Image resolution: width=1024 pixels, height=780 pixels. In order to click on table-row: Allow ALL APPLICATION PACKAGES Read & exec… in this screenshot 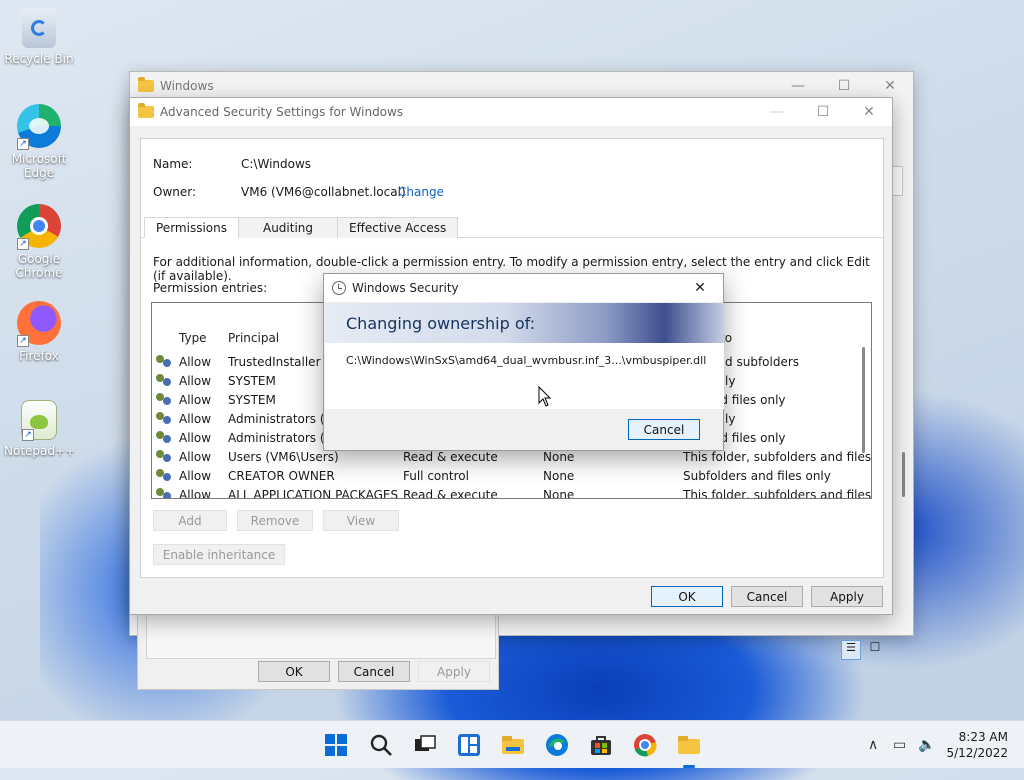, I will do `click(511, 492)`.